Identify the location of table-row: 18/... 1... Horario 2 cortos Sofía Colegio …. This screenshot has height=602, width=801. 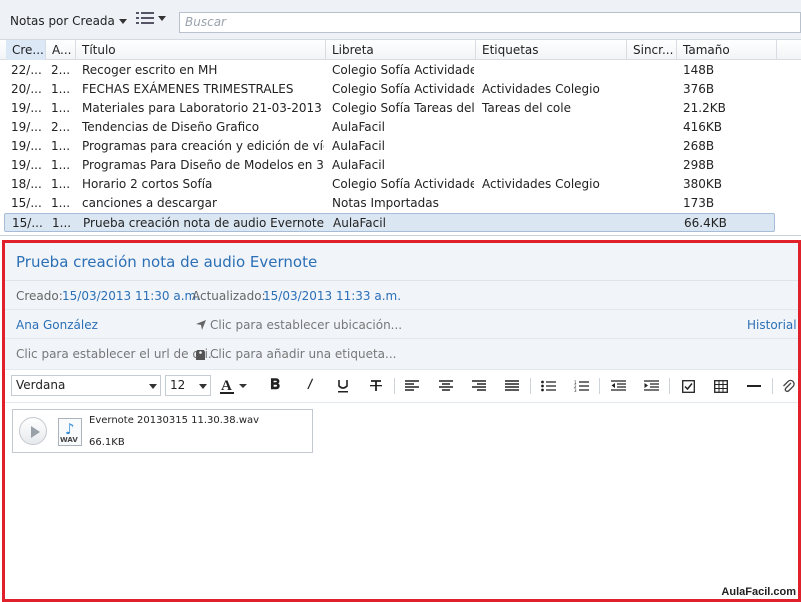
(389, 184).